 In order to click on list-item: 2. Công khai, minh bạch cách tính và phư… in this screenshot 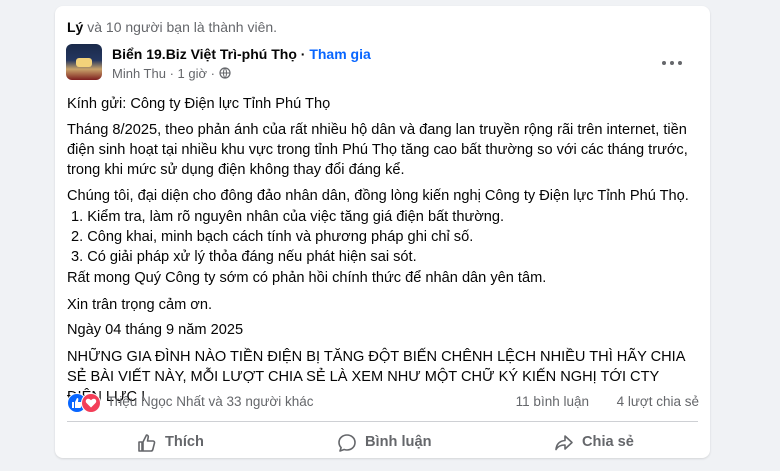, I will do `click(272, 237)`.